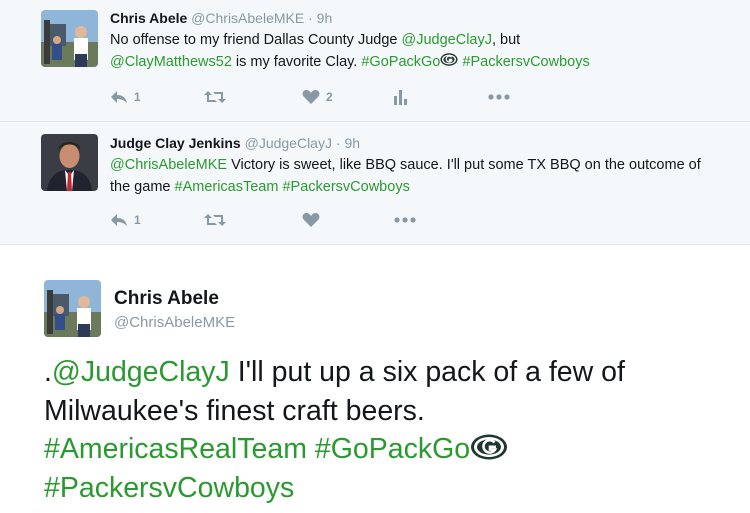 Image resolution: width=750 pixels, height=513 pixels. I want to click on username: @JudgeClayJ, so click(288, 143).